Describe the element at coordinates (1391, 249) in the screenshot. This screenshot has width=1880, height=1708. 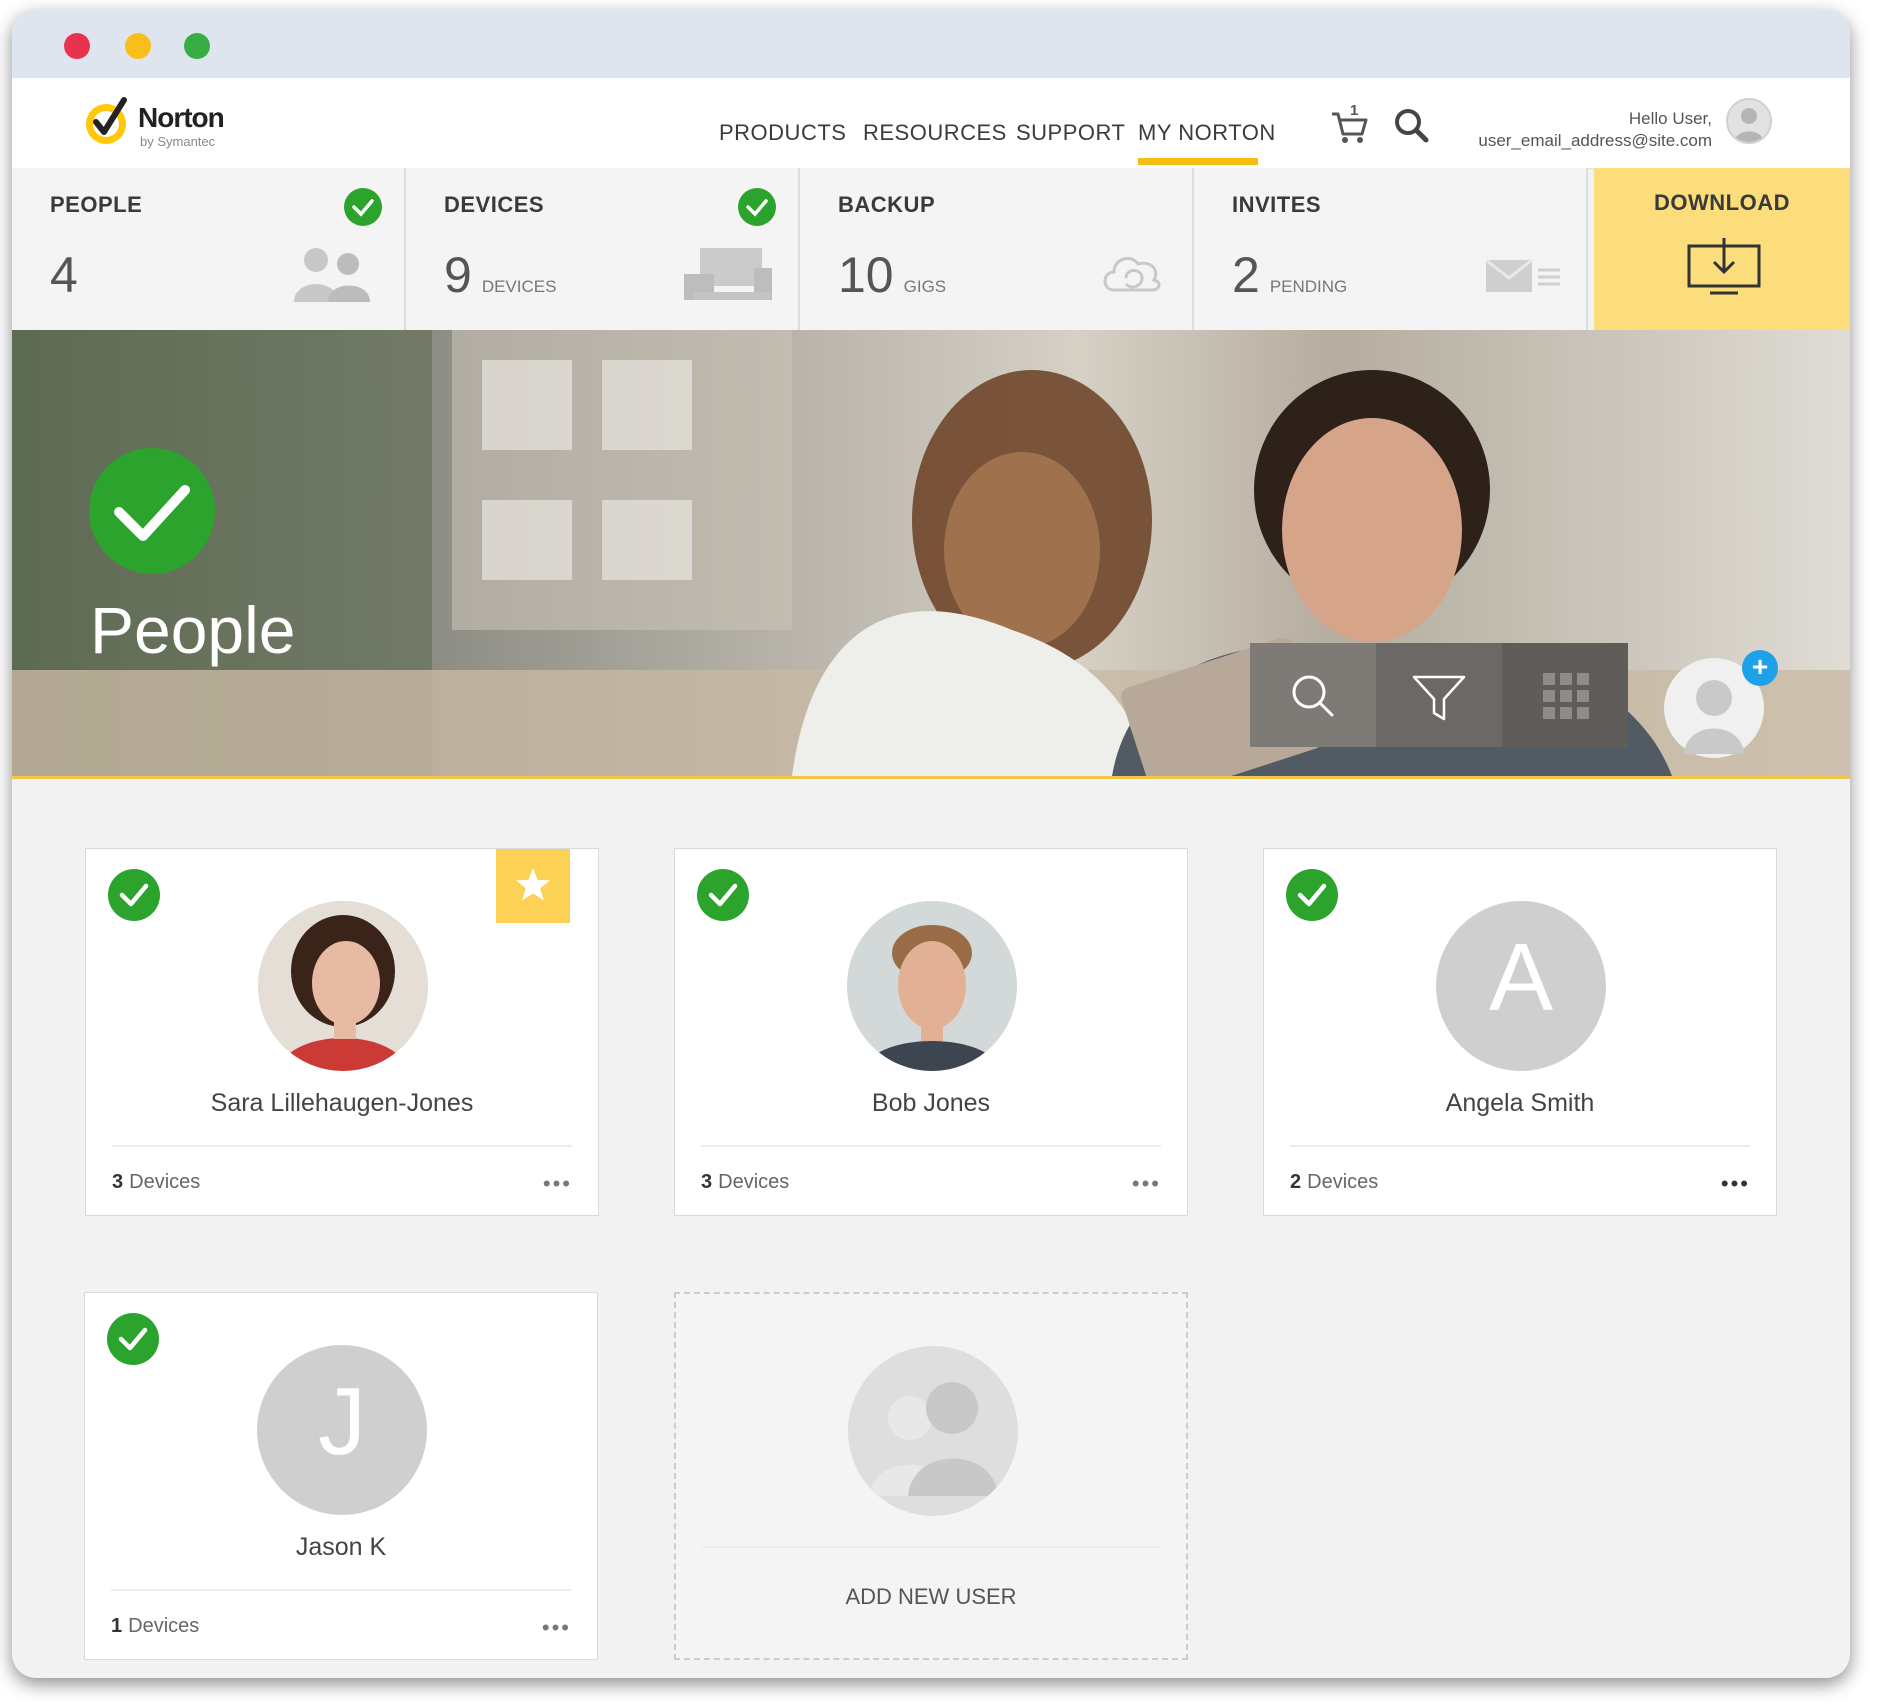
I see `tile-invites: INVITES 2 PENDING` at that location.